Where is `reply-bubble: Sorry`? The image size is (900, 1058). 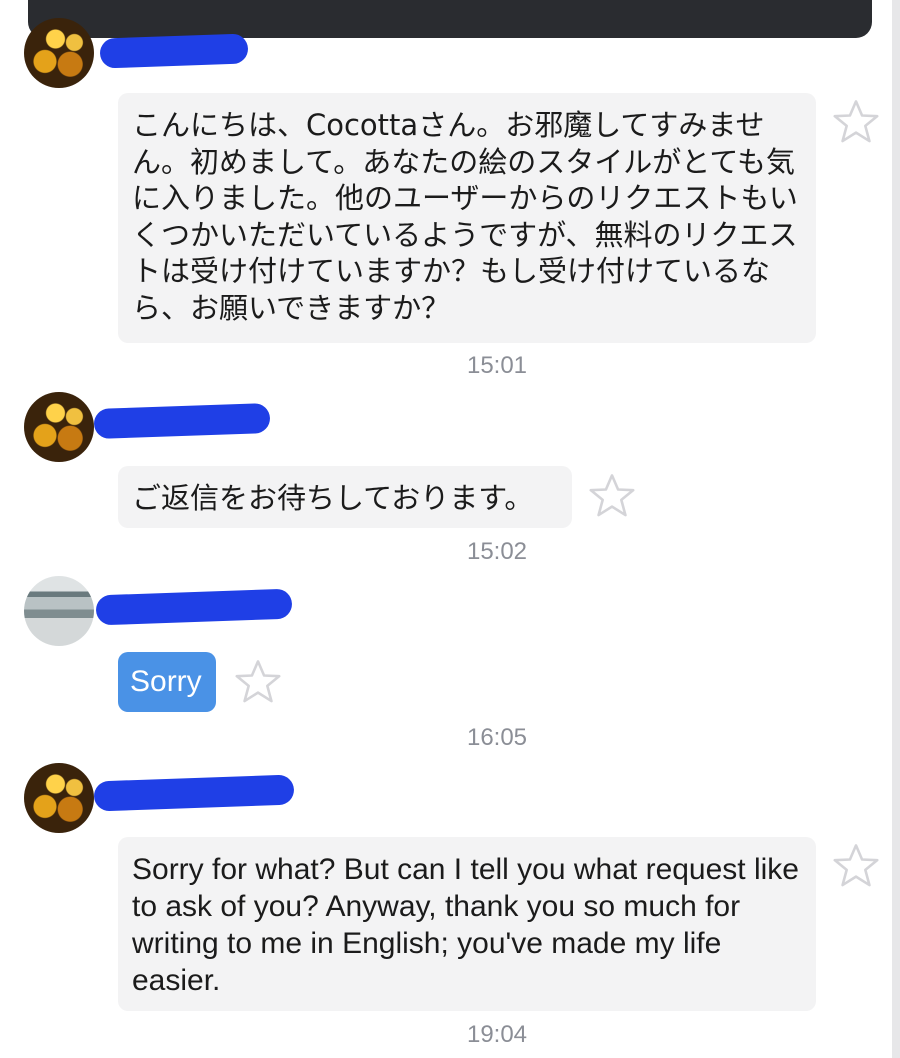 reply-bubble: Sorry is located at coordinates (167, 682).